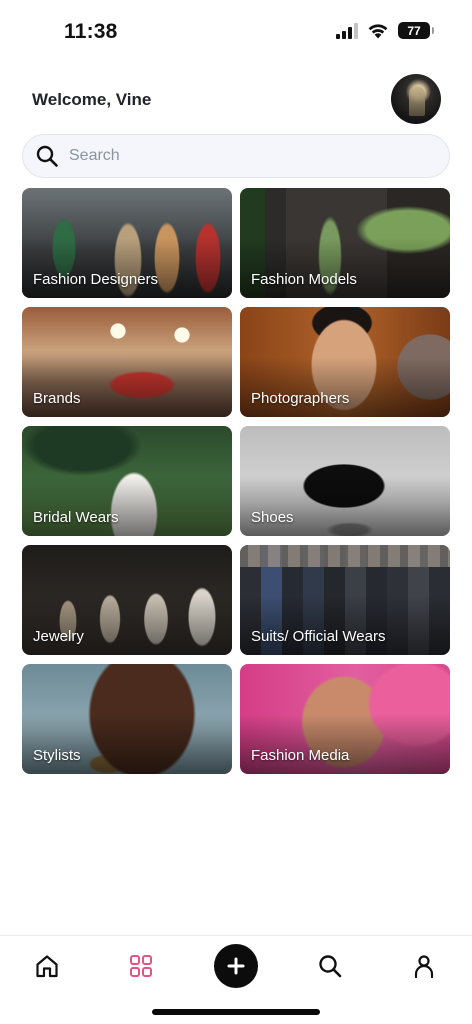 This screenshot has height=1024, width=472. What do you see at coordinates (236, 1012) in the screenshot?
I see `home-indicator` at bounding box center [236, 1012].